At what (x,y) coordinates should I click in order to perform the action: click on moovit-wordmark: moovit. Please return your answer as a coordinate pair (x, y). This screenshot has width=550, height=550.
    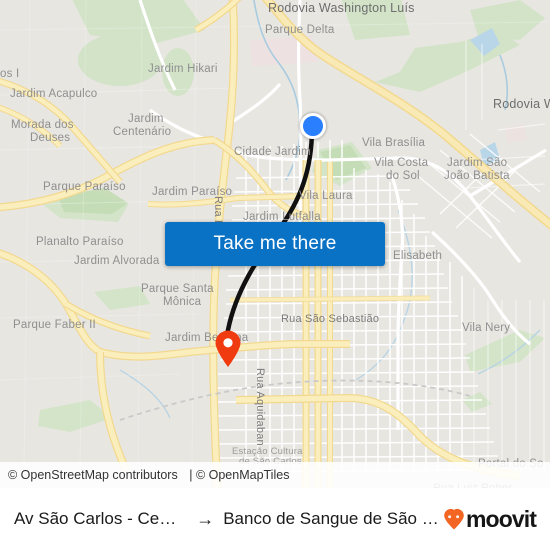
    Looking at the image, I should click on (501, 518).